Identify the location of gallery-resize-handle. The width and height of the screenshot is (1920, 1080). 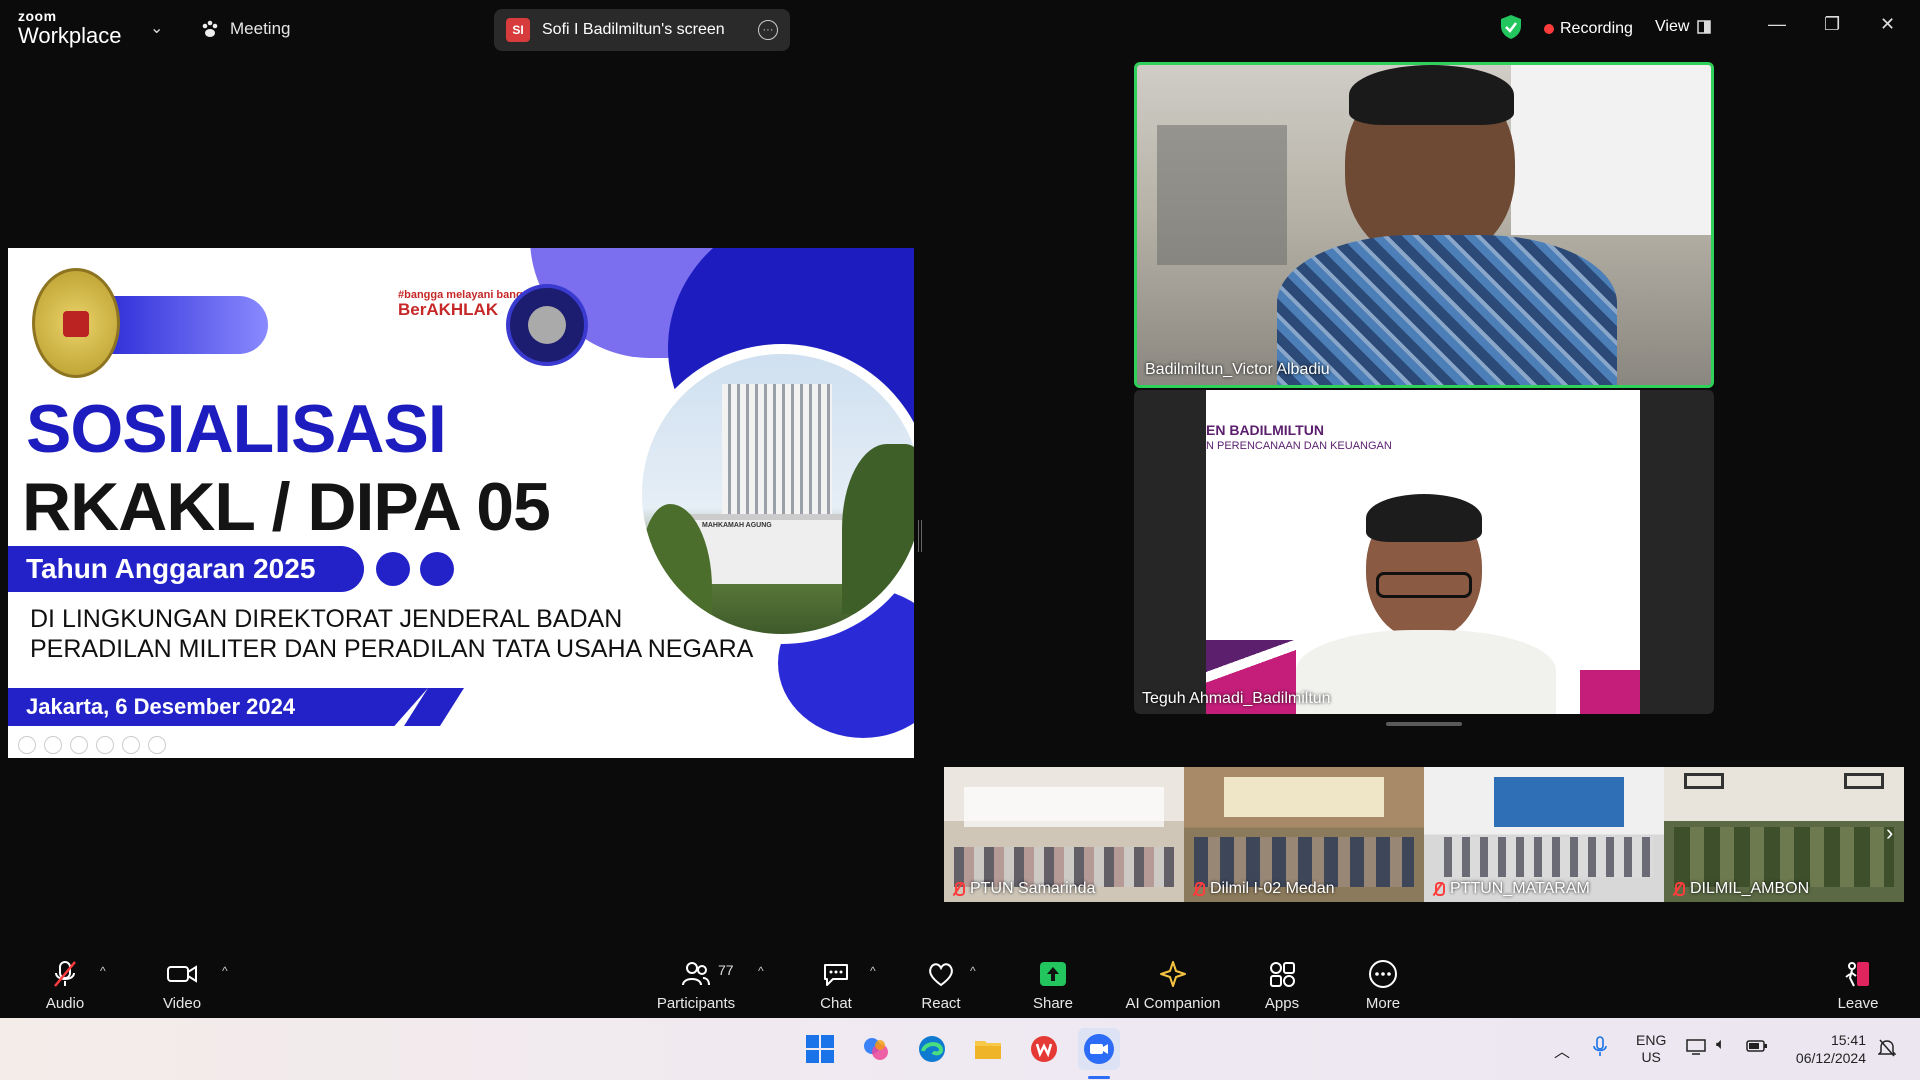
(1424, 724).